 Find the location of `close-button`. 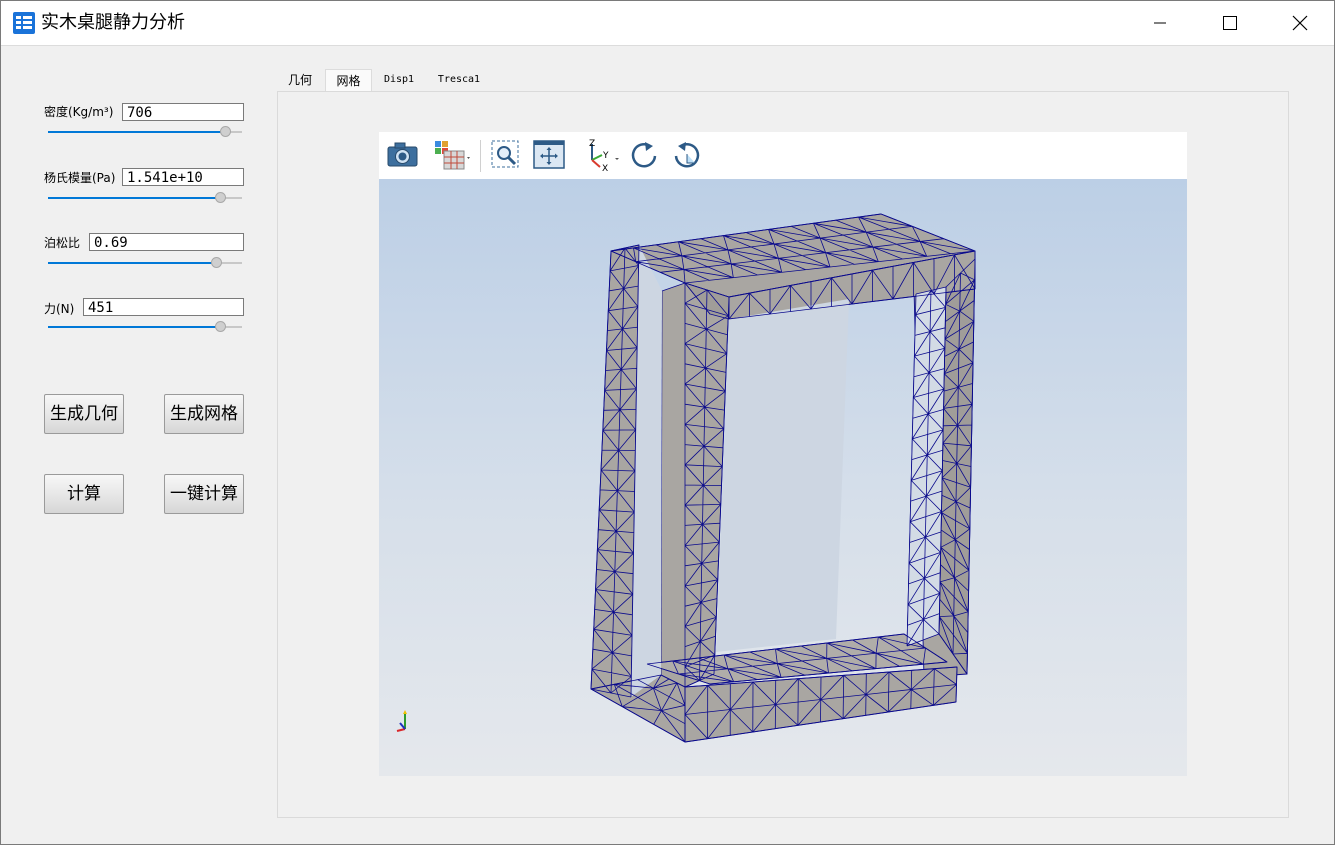

close-button is located at coordinates (1300, 23).